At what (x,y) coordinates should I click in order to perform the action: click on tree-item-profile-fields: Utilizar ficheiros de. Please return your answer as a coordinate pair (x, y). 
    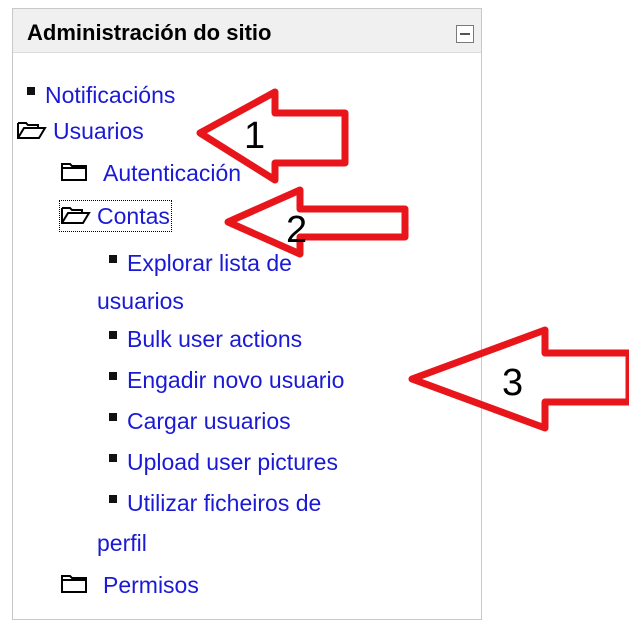
    Looking at the image, I should click on (215, 503).